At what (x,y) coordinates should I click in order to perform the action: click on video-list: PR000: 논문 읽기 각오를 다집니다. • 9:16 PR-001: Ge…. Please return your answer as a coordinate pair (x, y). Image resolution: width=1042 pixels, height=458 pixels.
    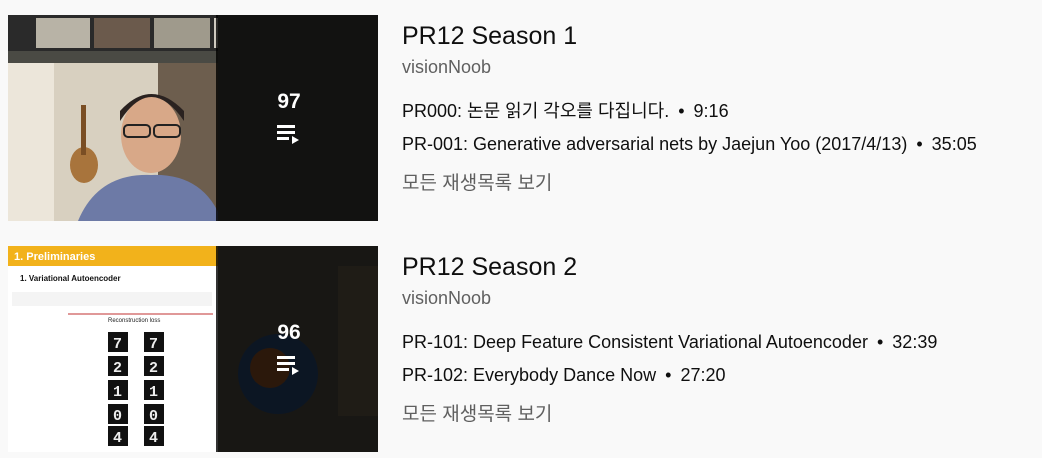
    Looking at the image, I should click on (717, 132).